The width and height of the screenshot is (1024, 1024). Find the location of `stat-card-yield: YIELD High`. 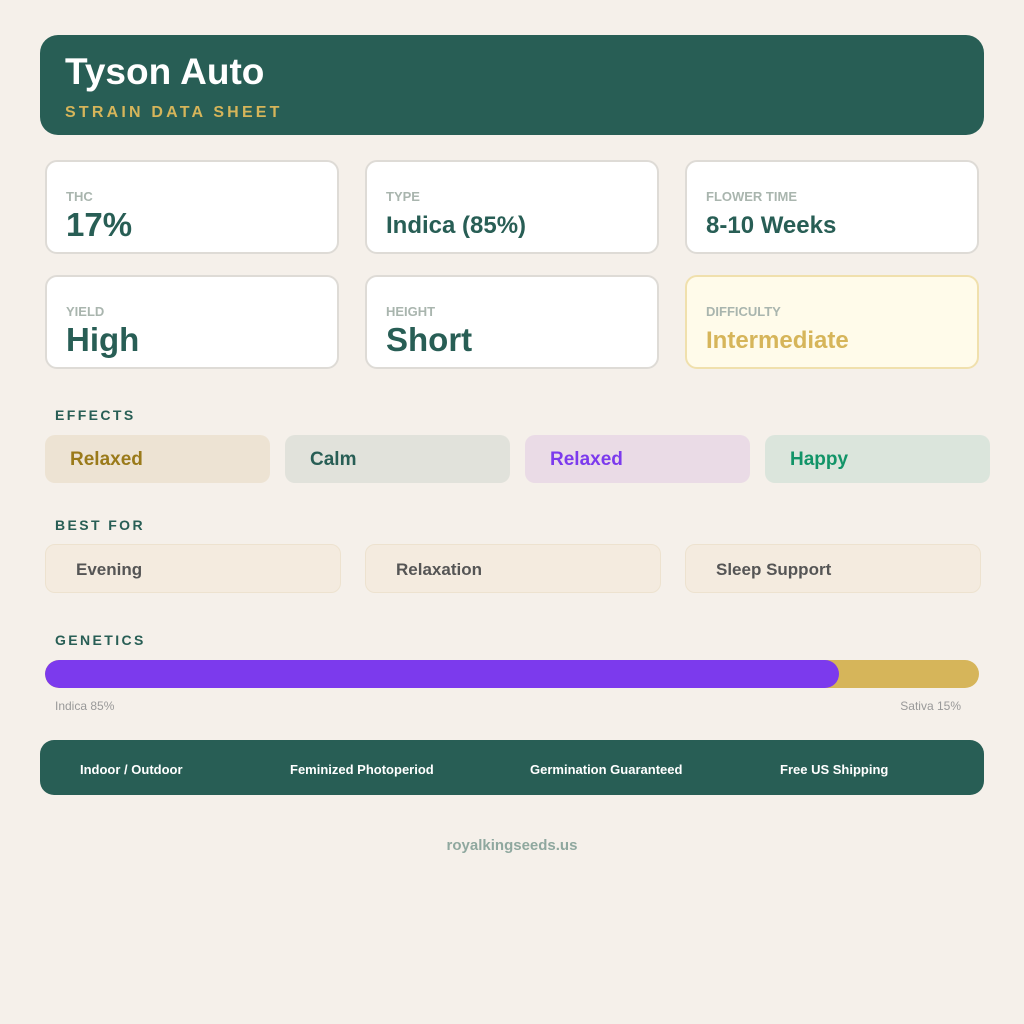

stat-card-yield: YIELD High is located at coordinates (192, 322).